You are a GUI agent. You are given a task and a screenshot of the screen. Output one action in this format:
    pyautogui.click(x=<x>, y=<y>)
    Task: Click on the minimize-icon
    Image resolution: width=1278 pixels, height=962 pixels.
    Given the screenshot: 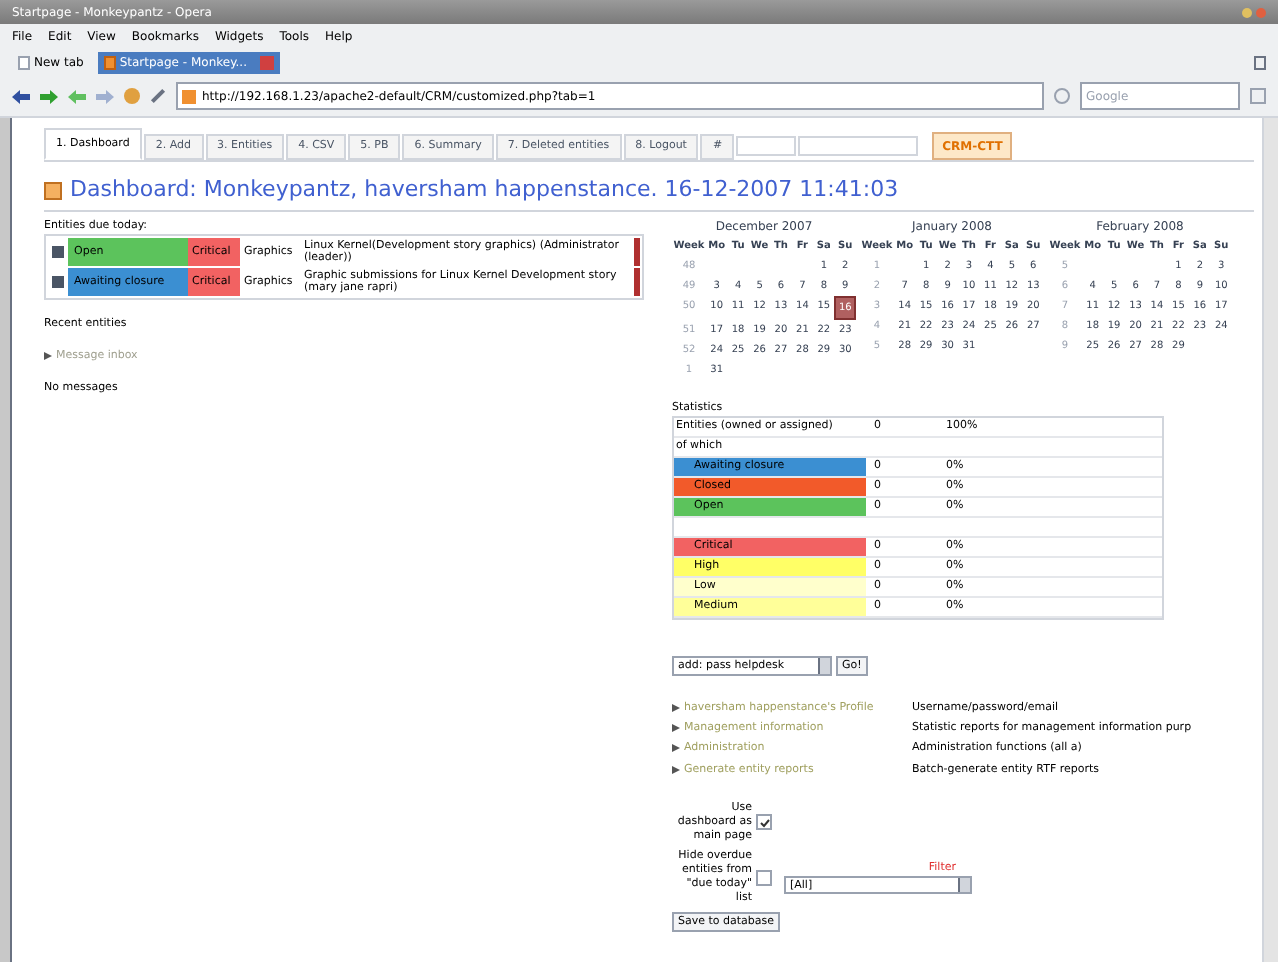 What is the action you would take?
    pyautogui.click(x=1247, y=12)
    